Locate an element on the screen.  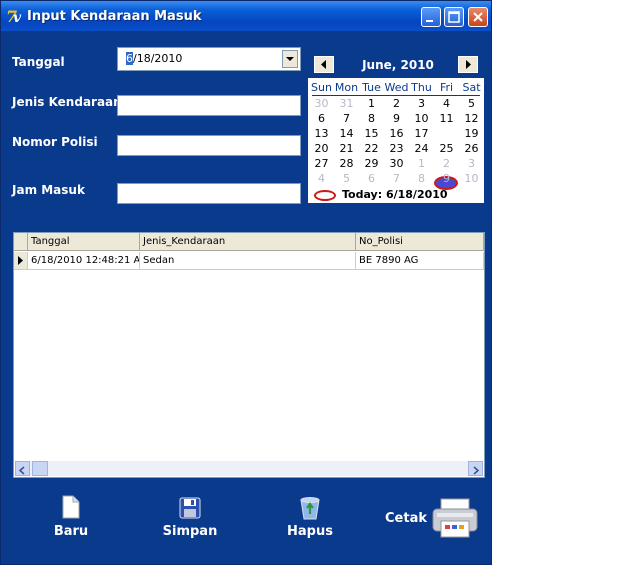
day-of-week-header: Sun is located at coordinates (321, 87).